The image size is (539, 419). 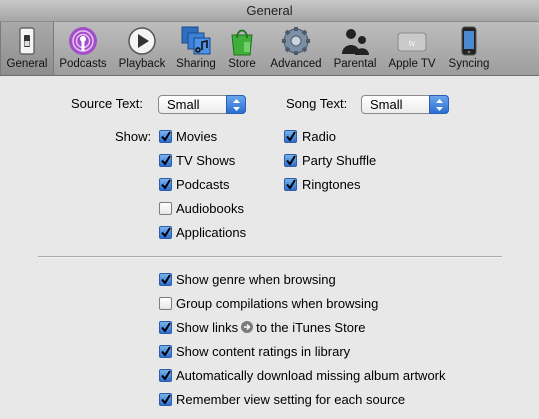 What do you see at coordinates (339, 160) in the screenshot?
I see `party-shuffle-label: Party Shuffle` at bounding box center [339, 160].